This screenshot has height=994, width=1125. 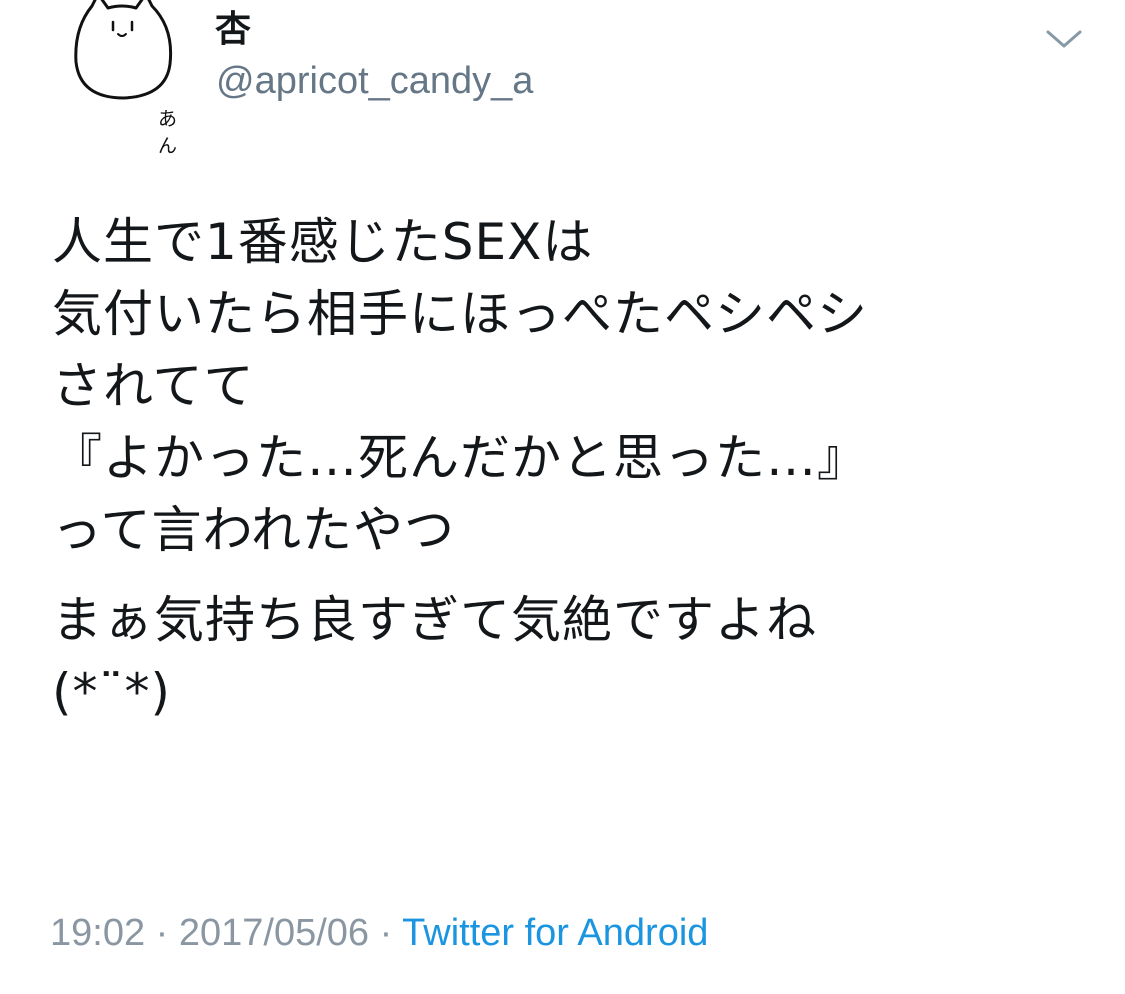 I want to click on tweet-meta: 19:02 · 2017/05/06 · Twitter for Android, so click(x=379, y=933).